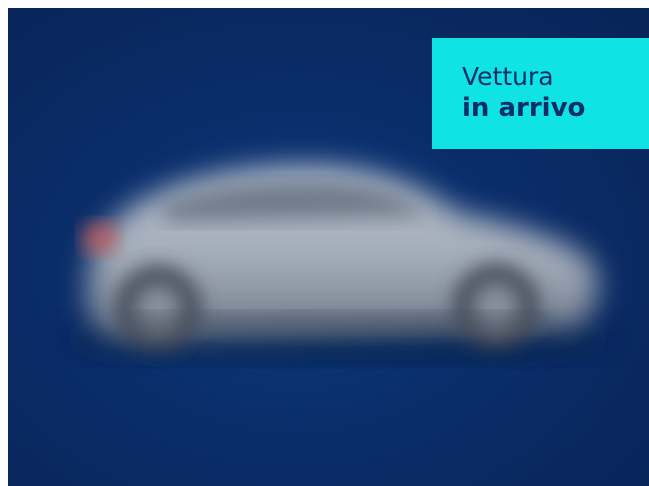 The height and width of the screenshot is (486, 649). What do you see at coordinates (524, 108) in the screenshot?
I see `badge-label-line2: in arrivo` at bounding box center [524, 108].